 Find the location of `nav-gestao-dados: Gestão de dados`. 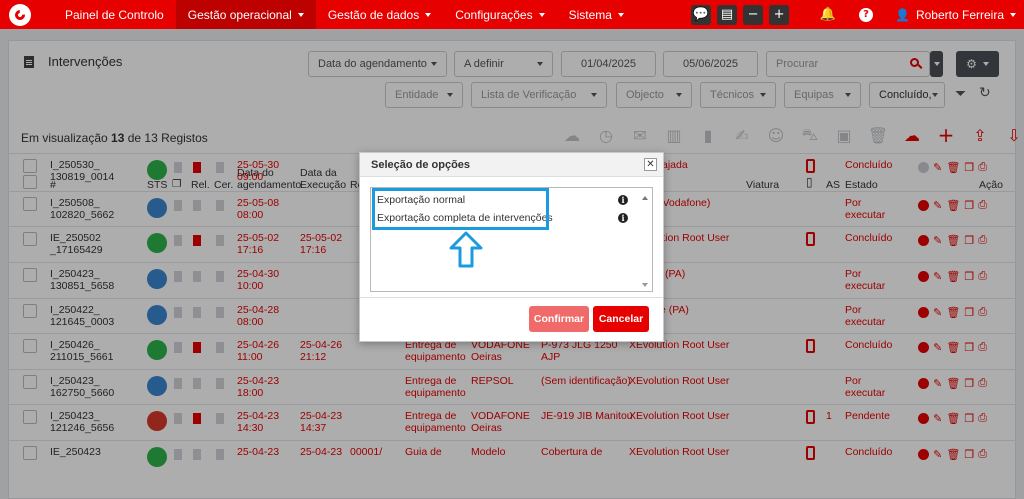

nav-gestao-dados: Gestão de dados is located at coordinates (379, 14).